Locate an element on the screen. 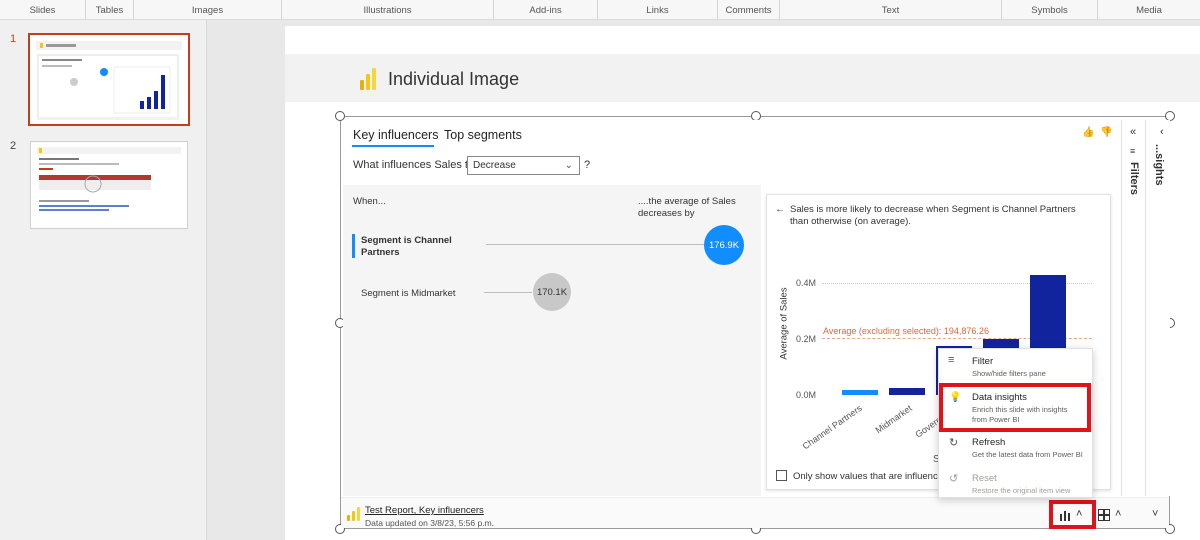  menu-item-reset: Reset is located at coordinates (984, 478).